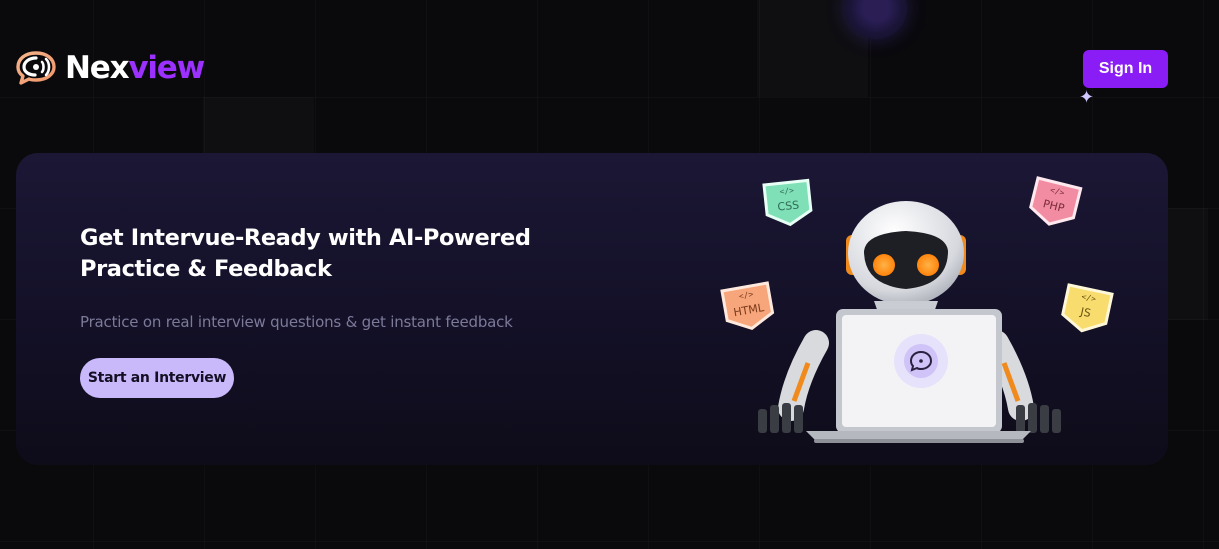 This screenshot has width=1219, height=549. What do you see at coordinates (97, 68) in the screenshot?
I see `brand-name-part1: Nex` at bounding box center [97, 68].